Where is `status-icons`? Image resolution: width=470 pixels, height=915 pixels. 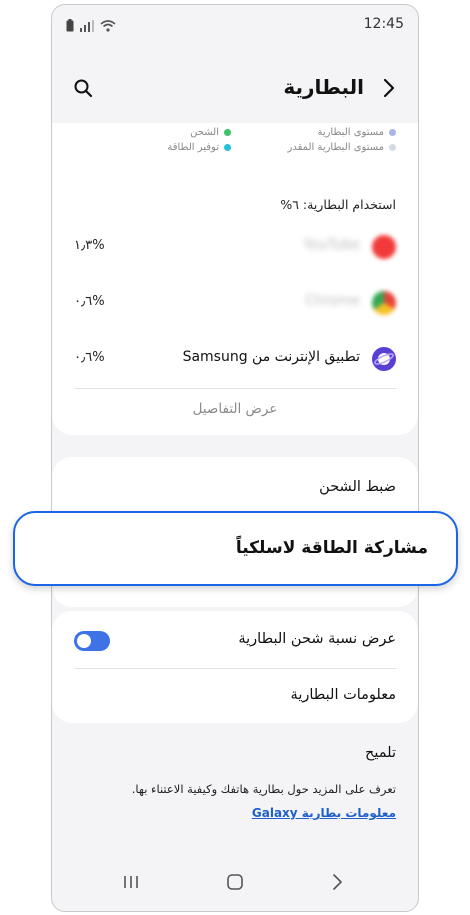 status-icons is located at coordinates (91, 26).